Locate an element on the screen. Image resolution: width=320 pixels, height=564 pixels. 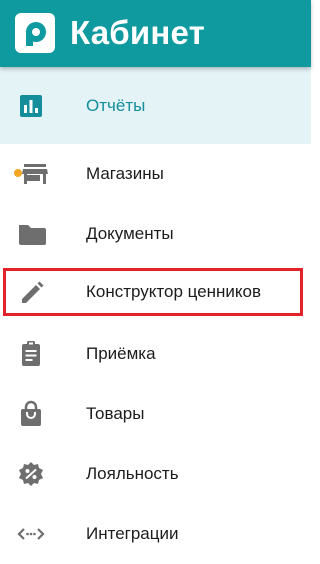
menu-item-label: Товары is located at coordinates (115, 413).